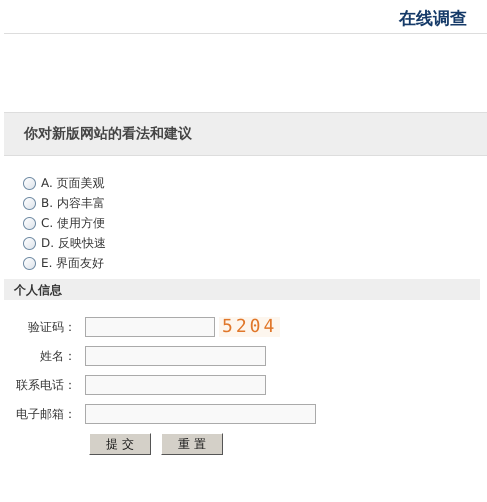 Image resolution: width=487 pixels, height=502 pixels. I want to click on option-radio: D. 反映快速, so click(255, 243).